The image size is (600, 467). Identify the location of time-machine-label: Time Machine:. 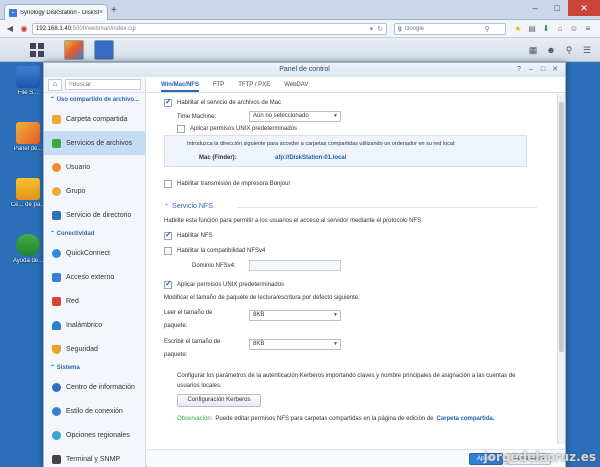
(197, 117).